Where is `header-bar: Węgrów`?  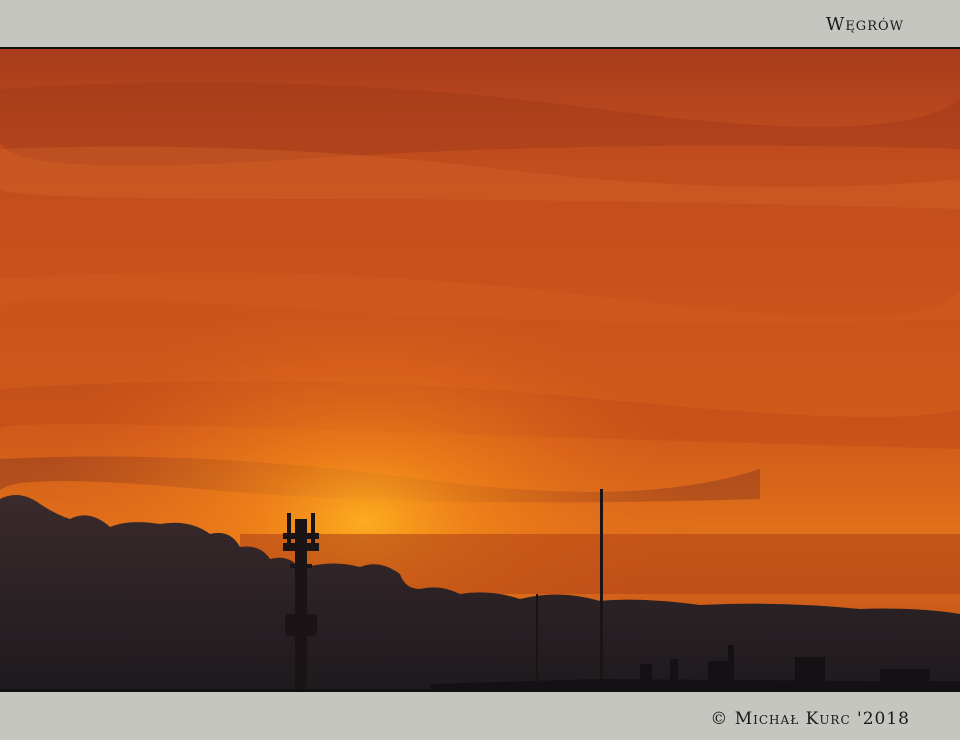
header-bar: Węgrów is located at coordinates (480, 23).